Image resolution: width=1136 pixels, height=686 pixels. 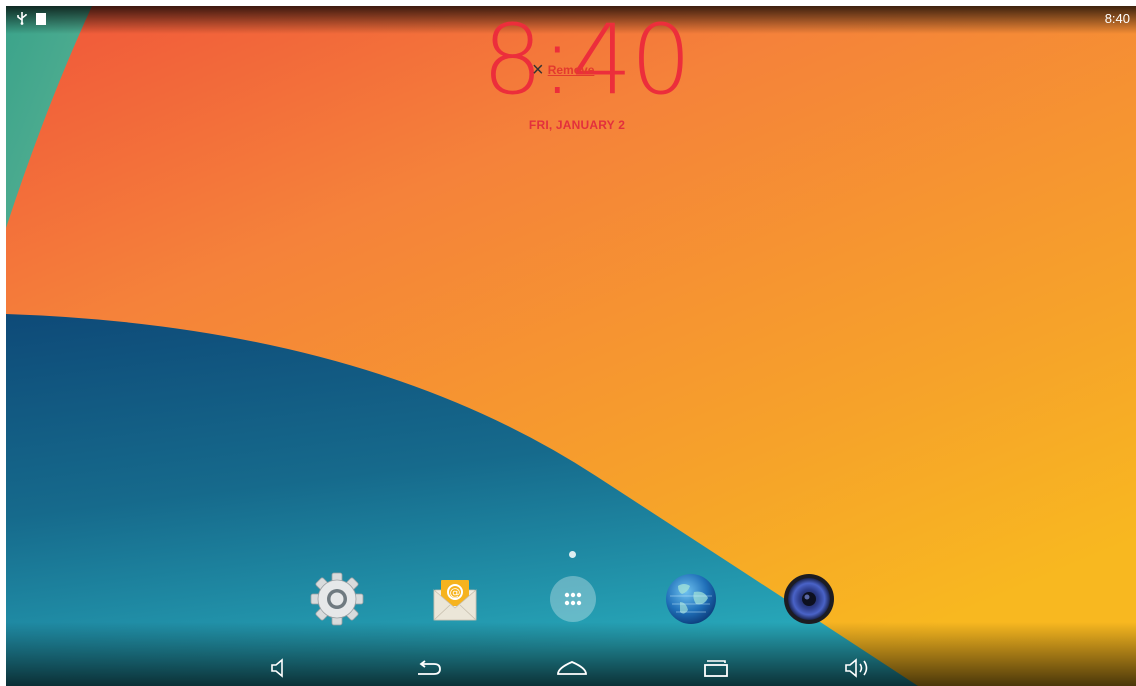 I want to click on remove-widget-button: × Remove, so click(x=563, y=70).